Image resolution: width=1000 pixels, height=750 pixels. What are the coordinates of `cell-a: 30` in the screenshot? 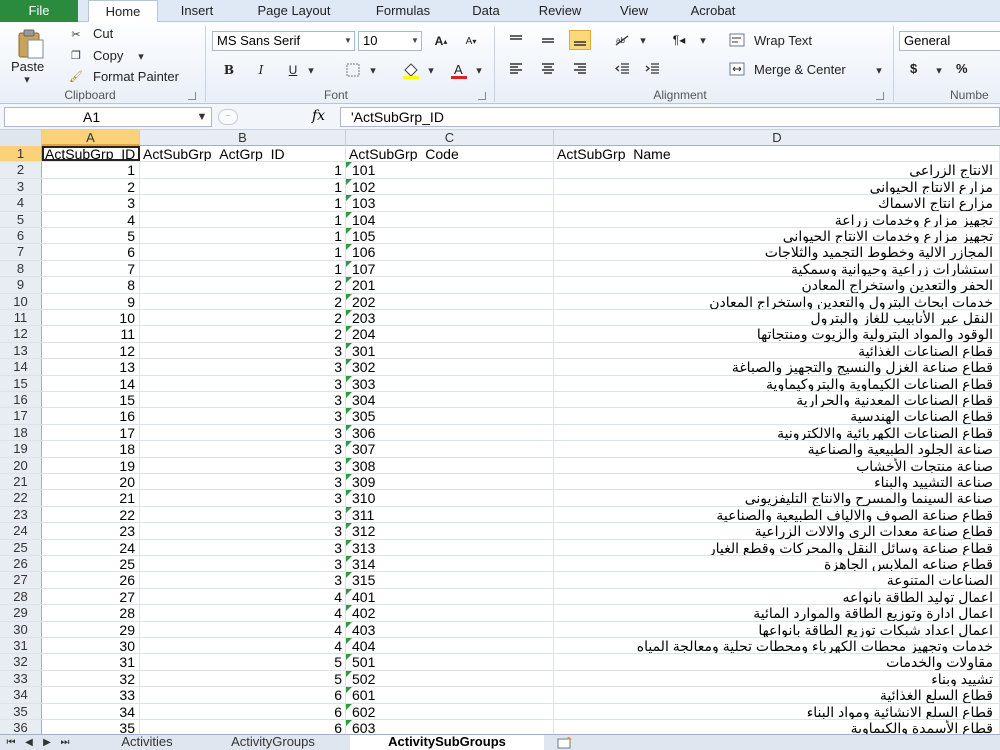 It's located at (91, 646).